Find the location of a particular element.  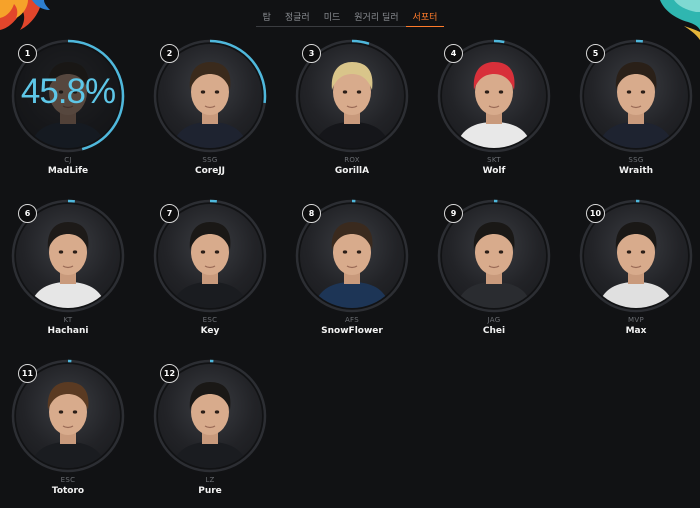

player-name: CoreJJ is located at coordinates (210, 171).